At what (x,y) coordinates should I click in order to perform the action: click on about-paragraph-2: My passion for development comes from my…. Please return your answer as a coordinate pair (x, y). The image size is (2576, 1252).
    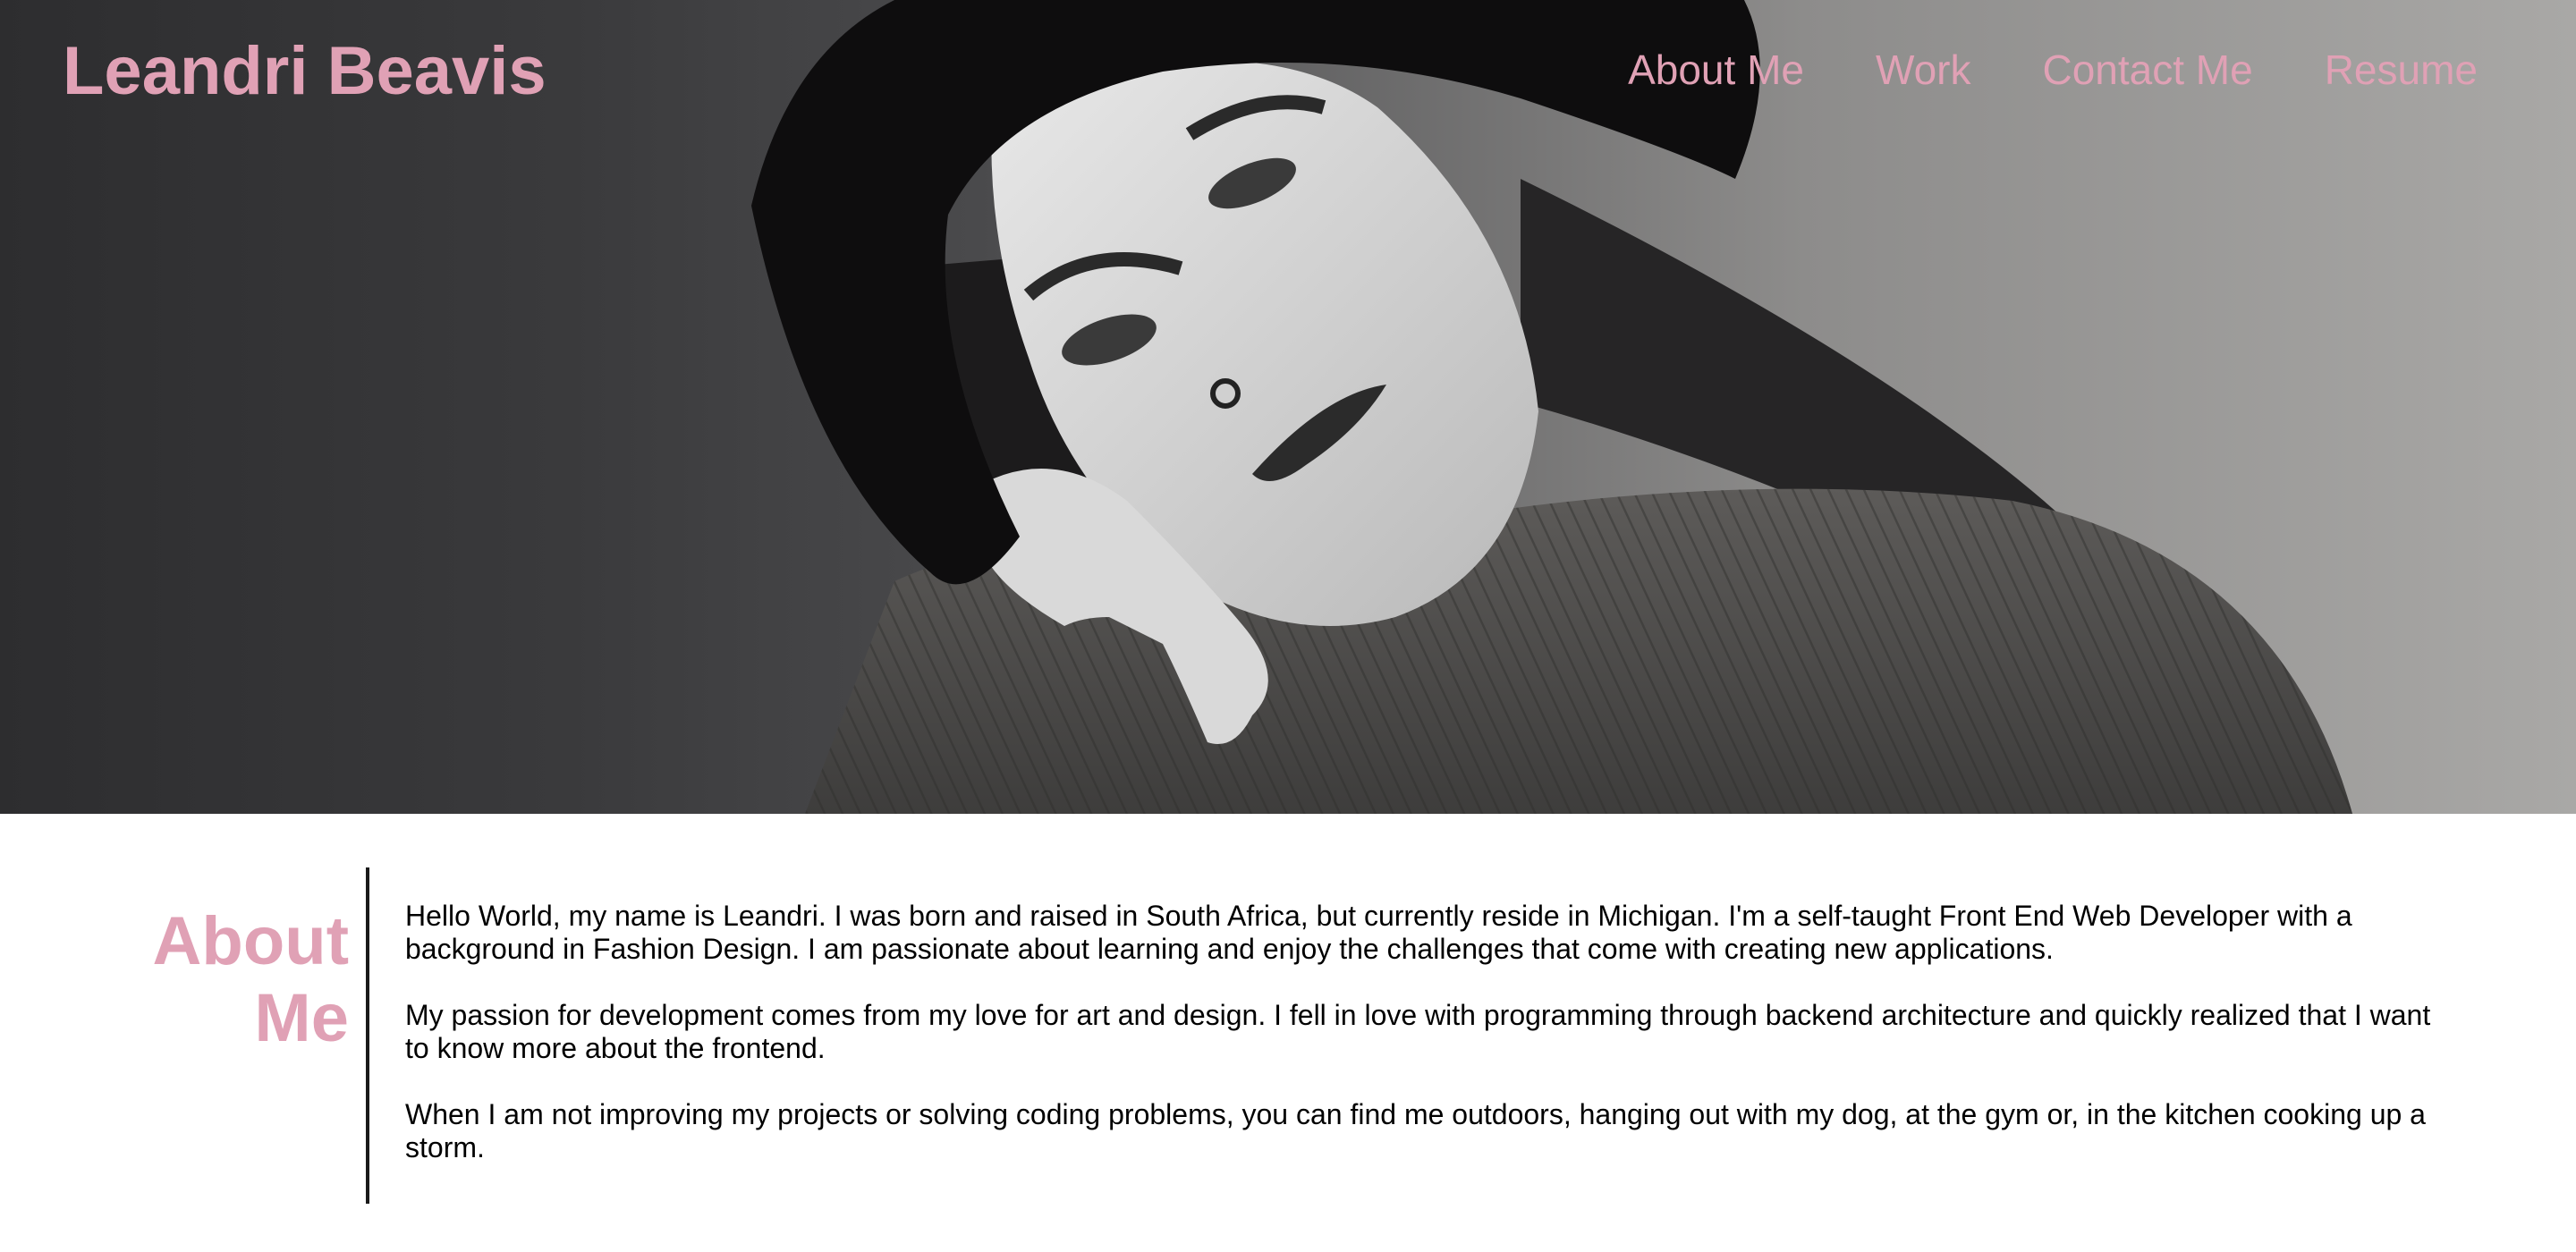
    Looking at the image, I should click on (1418, 1031).